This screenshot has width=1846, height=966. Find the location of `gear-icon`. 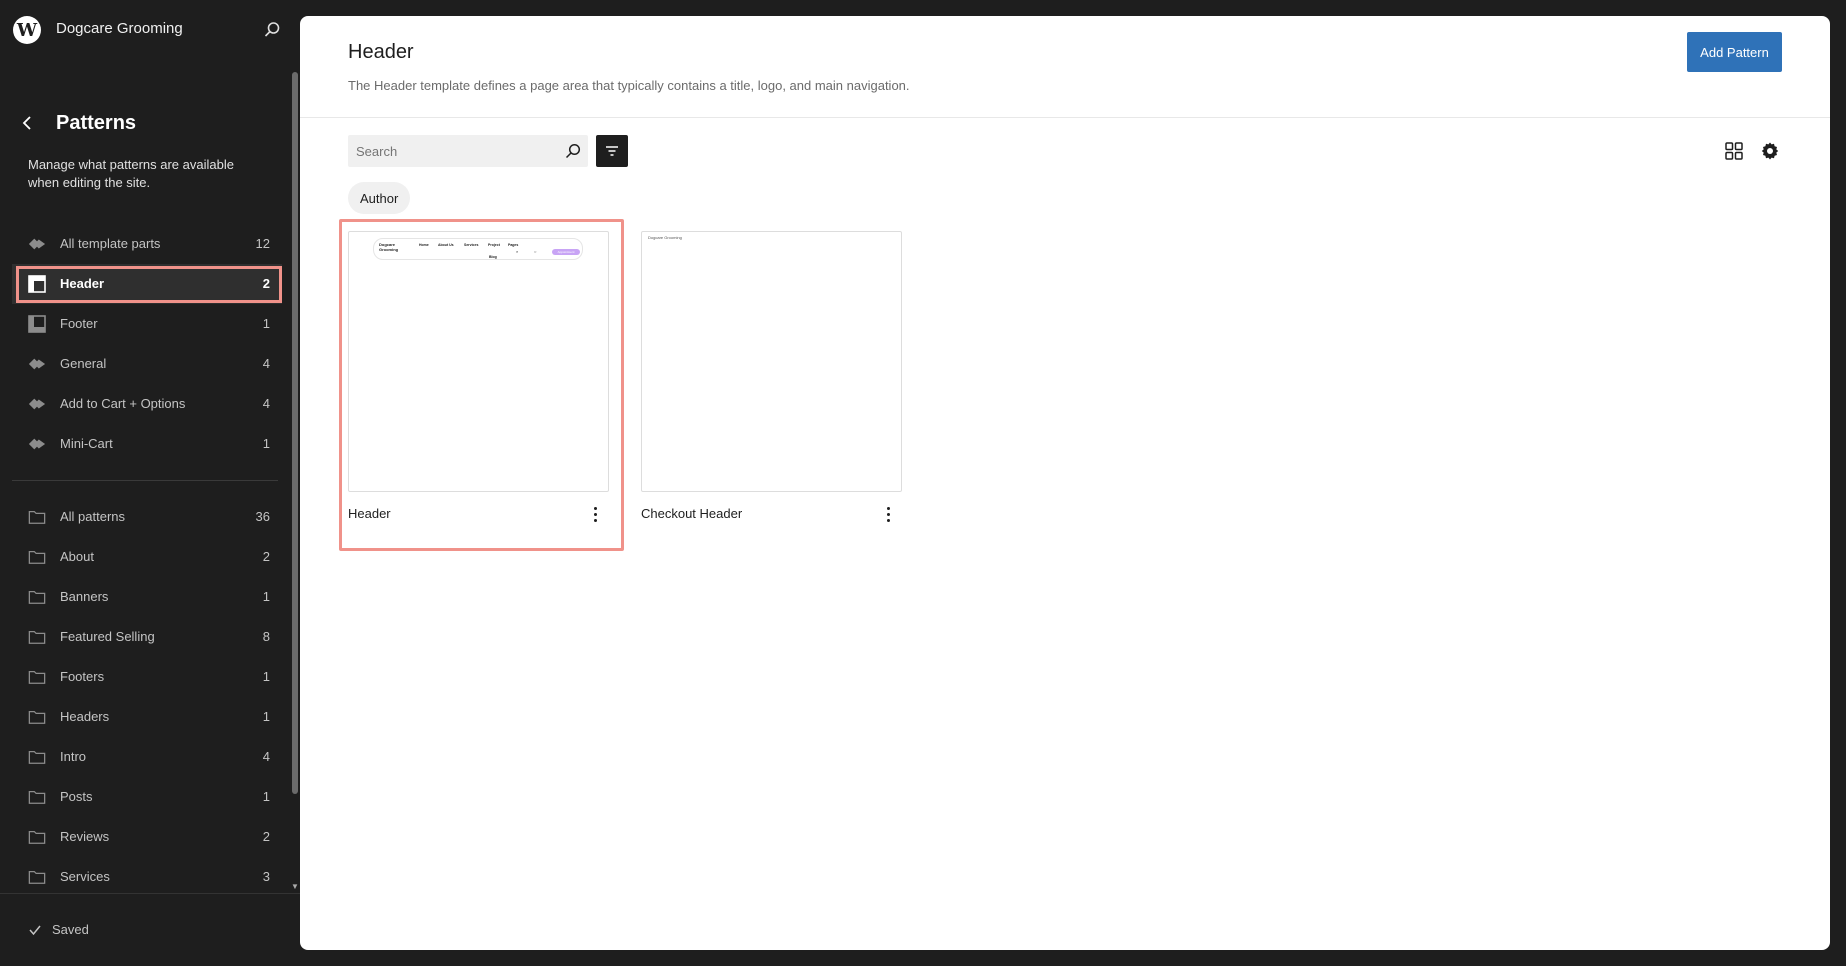

gear-icon is located at coordinates (1770, 151).